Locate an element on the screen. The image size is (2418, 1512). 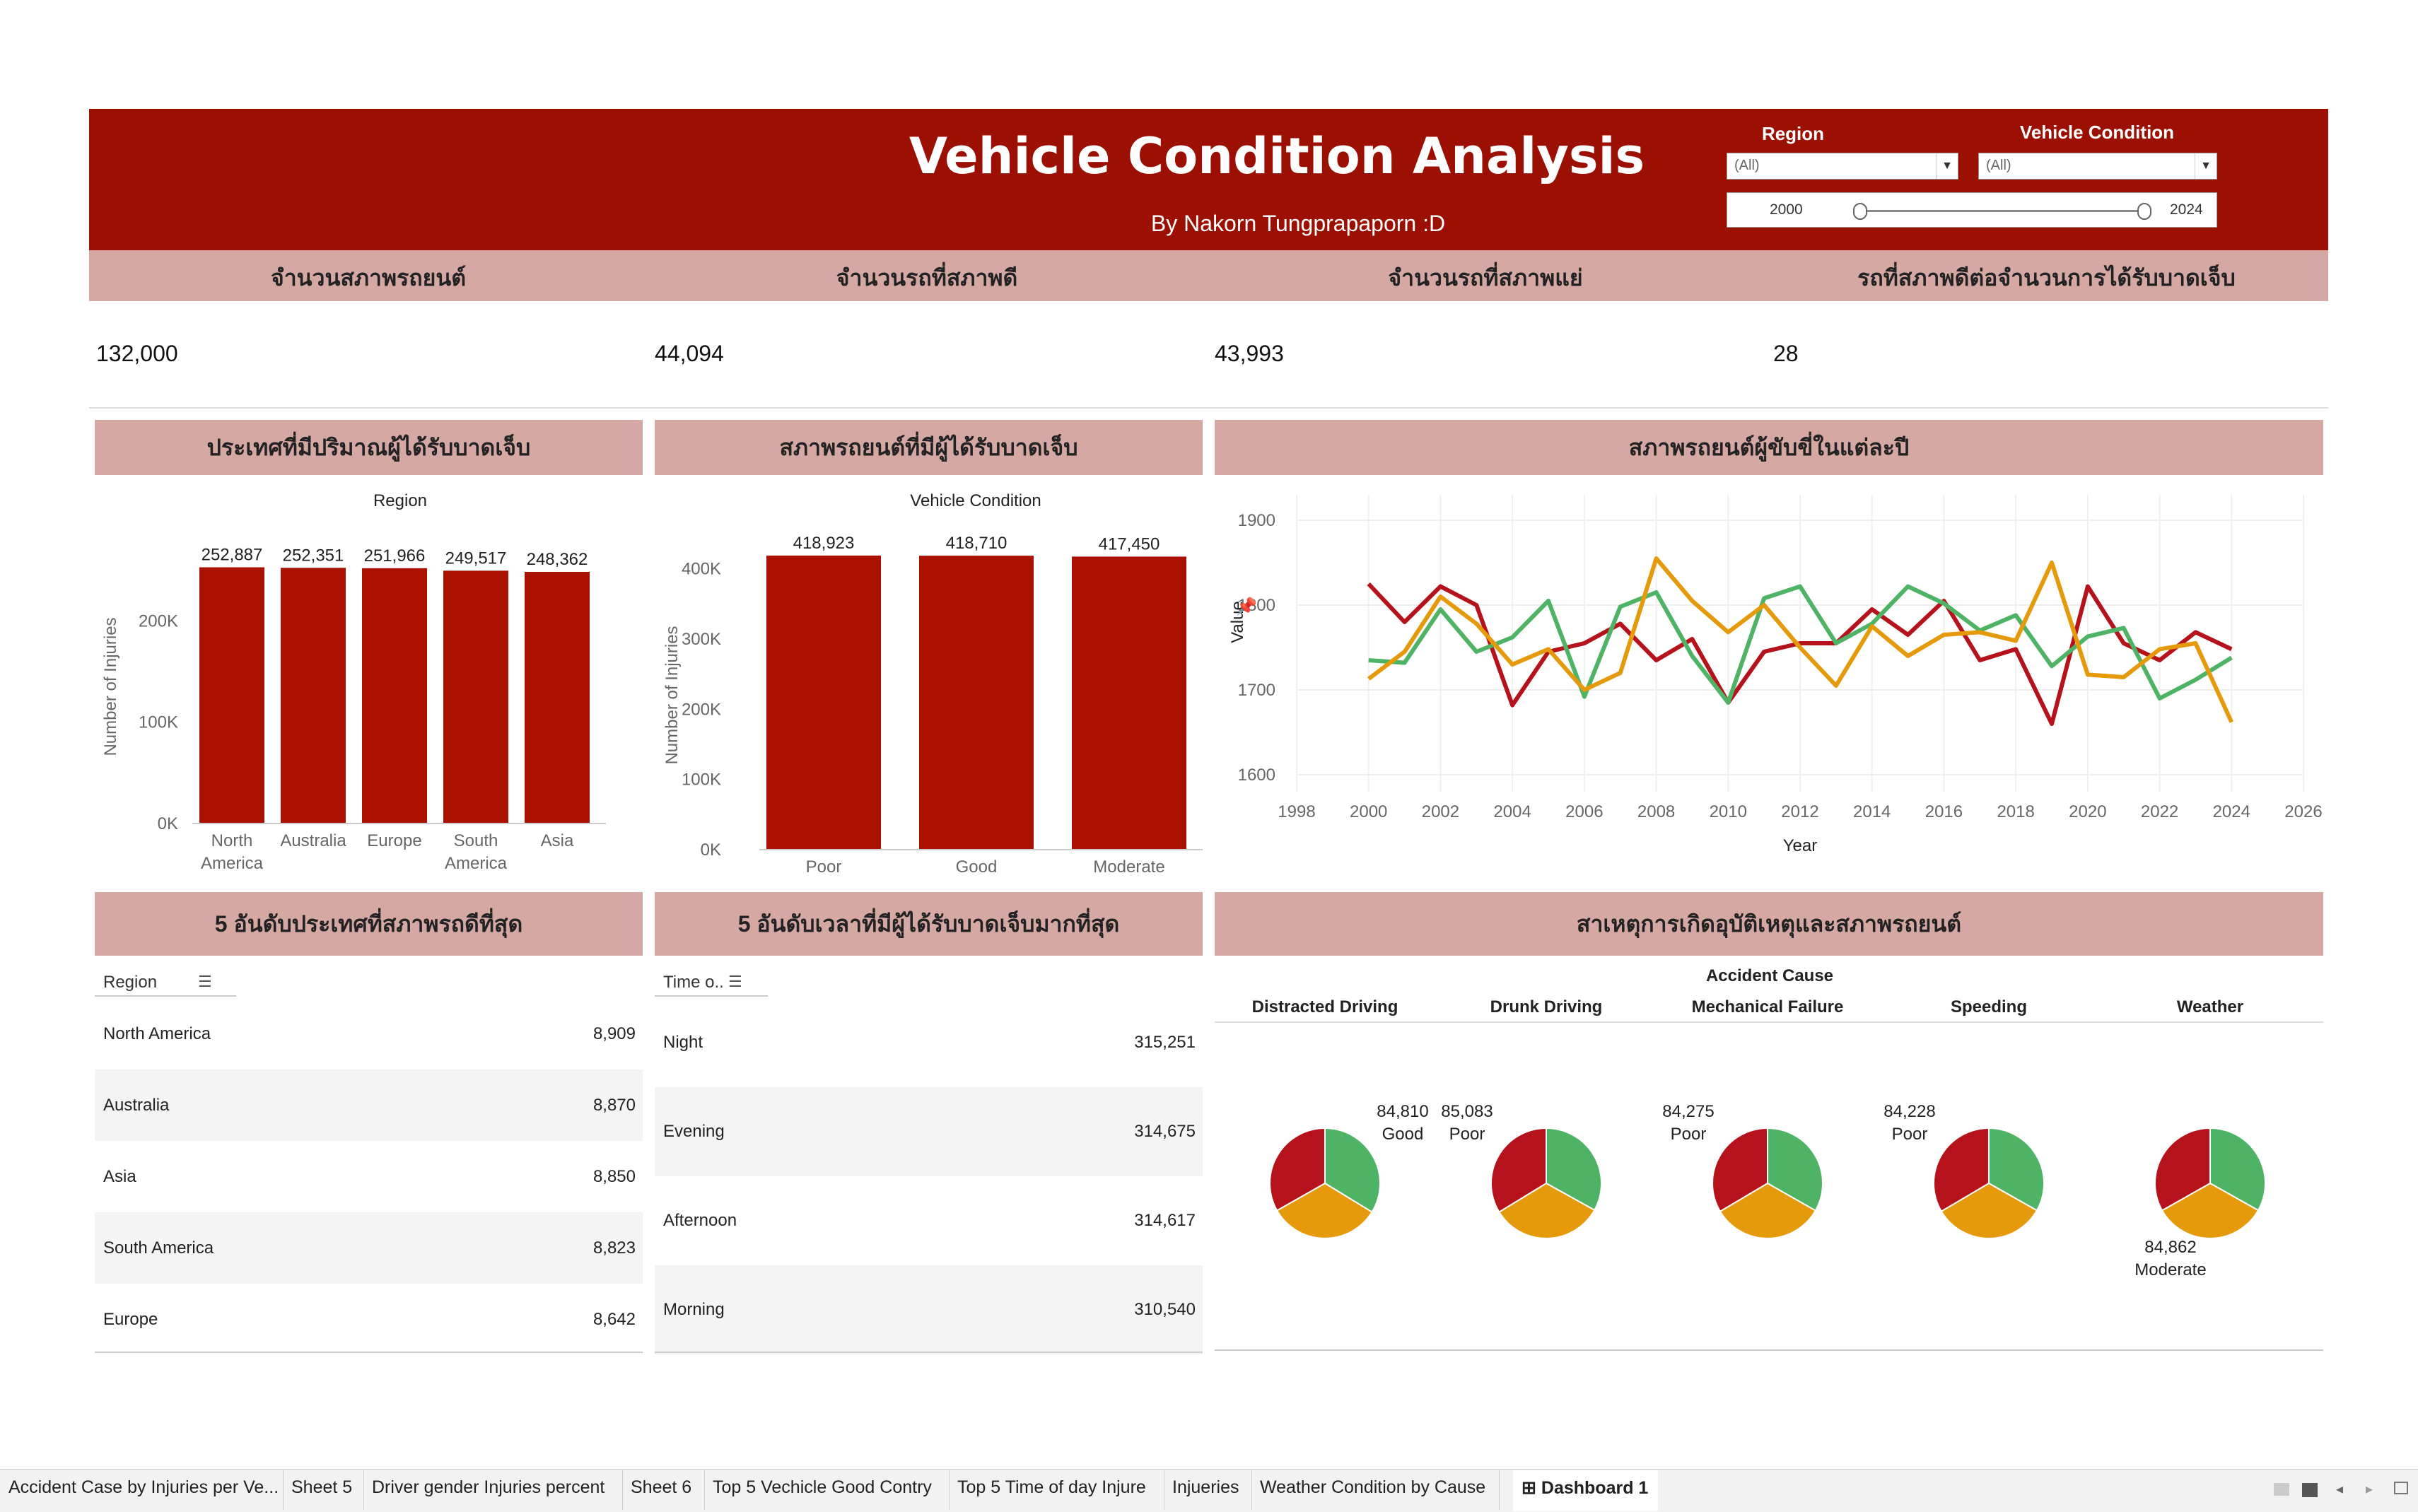
x-tick-label: 2020 is located at coordinates (2087, 811).